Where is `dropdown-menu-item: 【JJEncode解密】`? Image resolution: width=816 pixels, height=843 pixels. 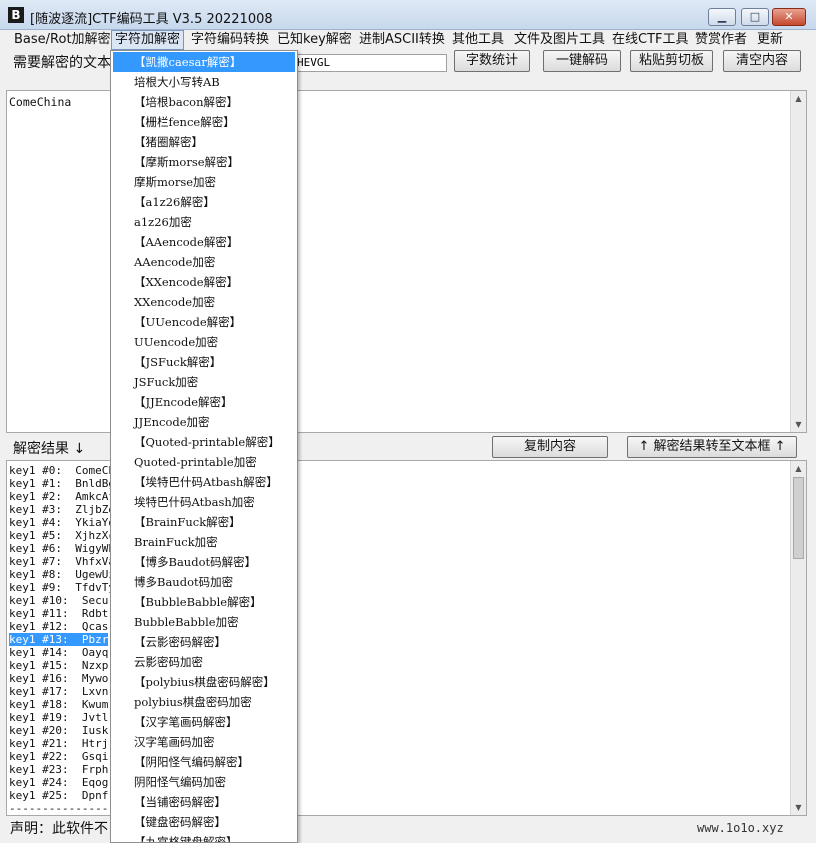
dropdown-menu-item: 【JJEncode解密】 is located at coordinates (204, 402).